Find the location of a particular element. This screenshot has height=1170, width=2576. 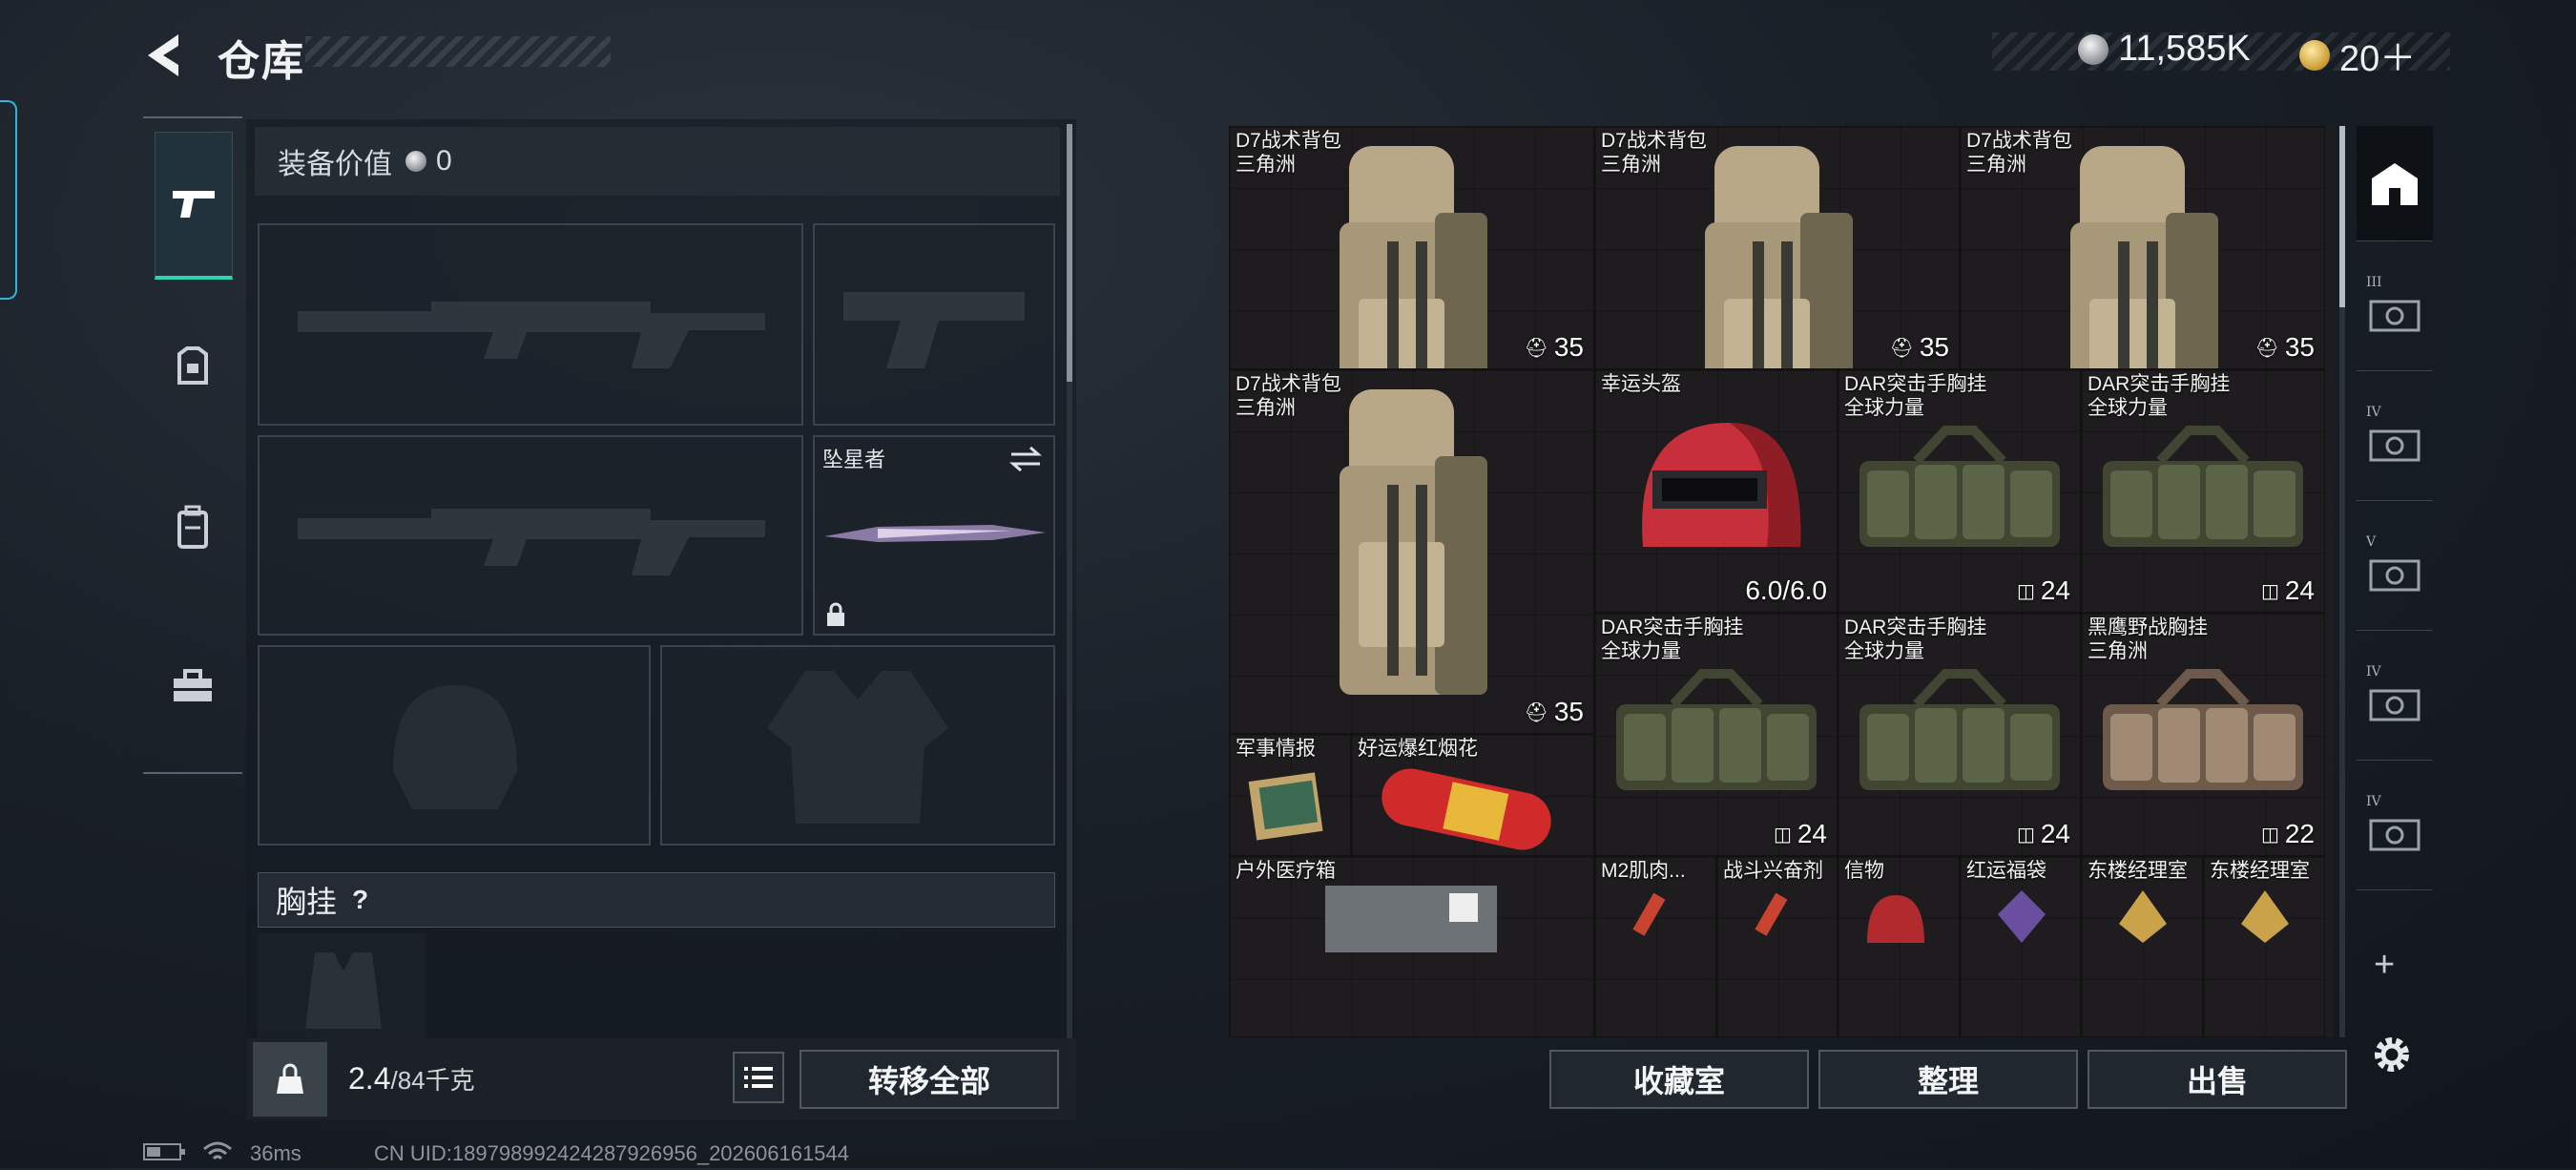

home-icon is located at coordinates (2395, 184).